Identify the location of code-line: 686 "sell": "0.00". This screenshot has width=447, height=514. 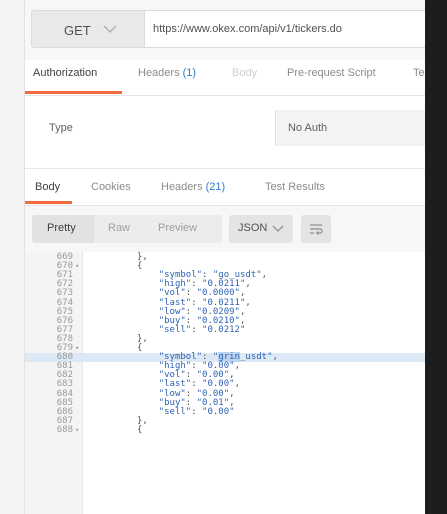
(225, 411).